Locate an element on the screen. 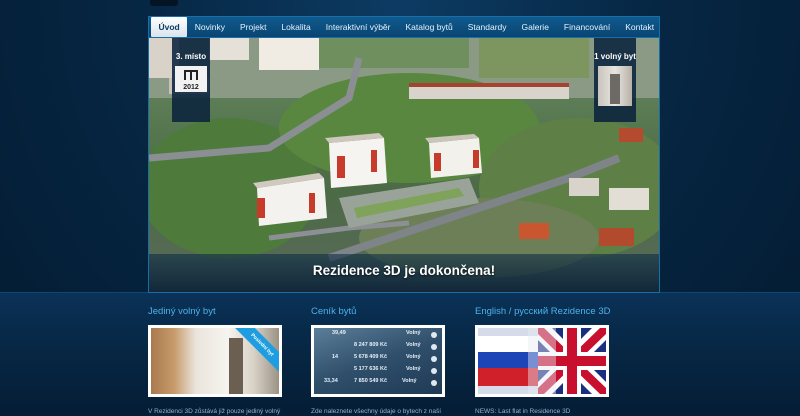 This screenshot has width=800, height=416. award-logo: 2012 is located at coordinates (191, 79).